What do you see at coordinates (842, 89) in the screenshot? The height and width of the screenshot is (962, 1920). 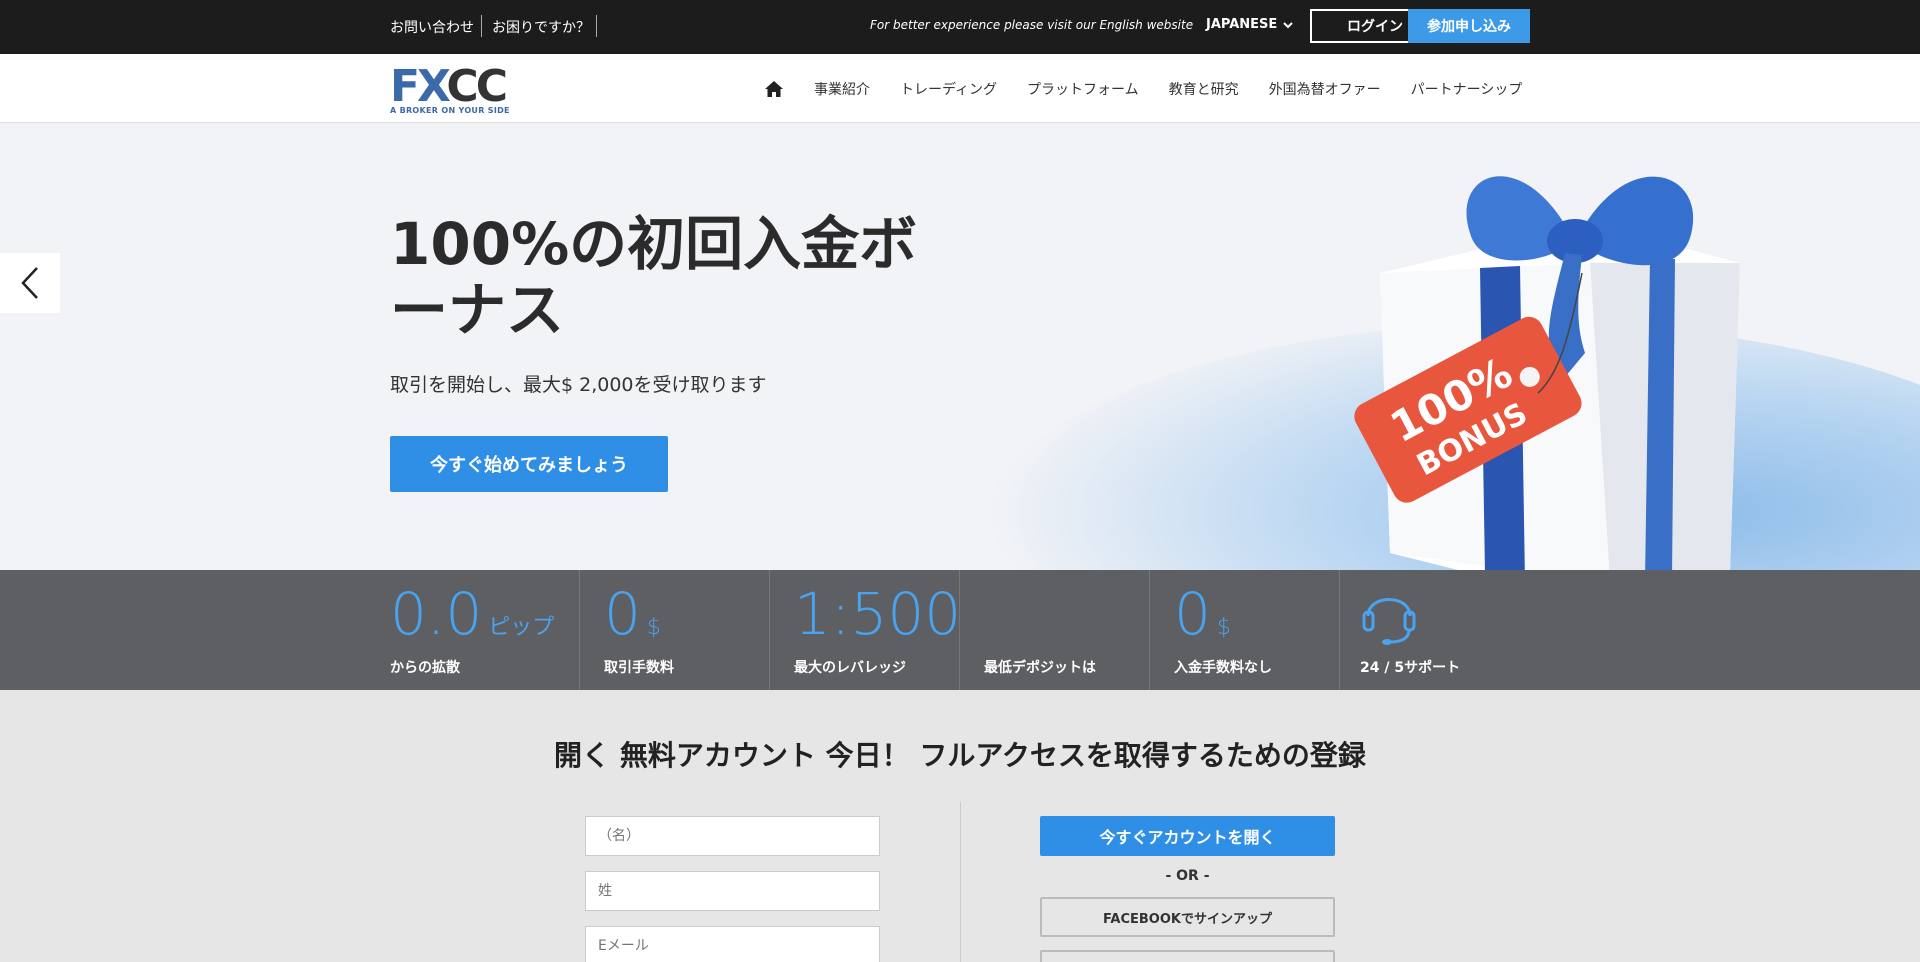 I see `nav-item-about: 事業紹介` at bounding box center [842, 89].